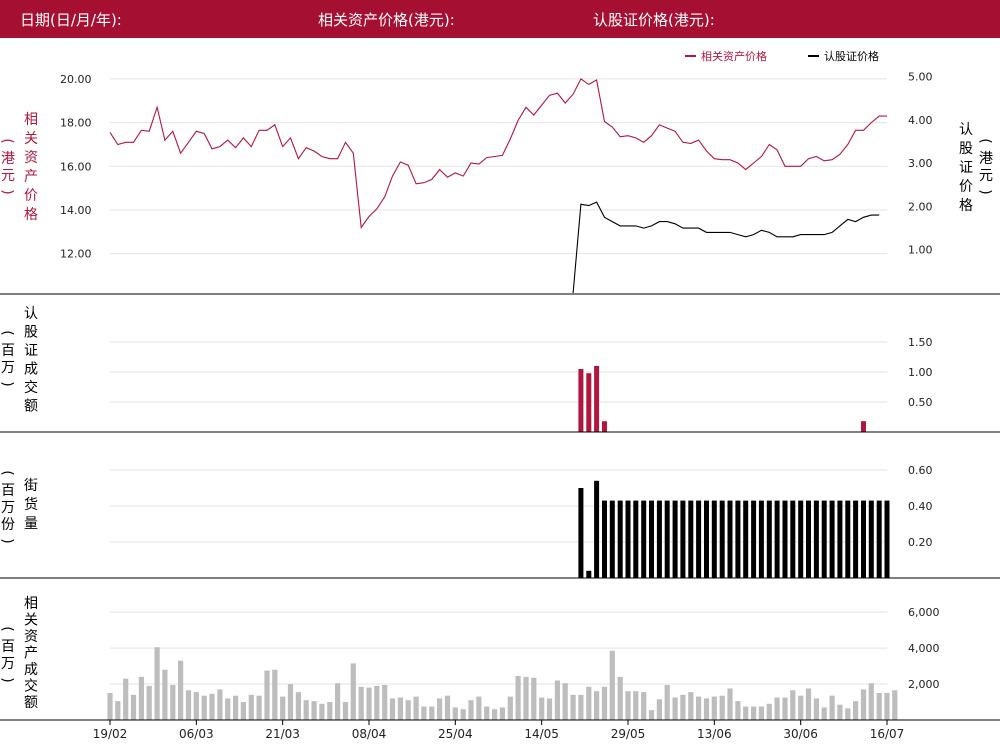 The height and width of the screenshot is (751, 1000). Describe the element at coordinates (8, 525) in the screenshot. I see `axis-label-char: 份` at that location.